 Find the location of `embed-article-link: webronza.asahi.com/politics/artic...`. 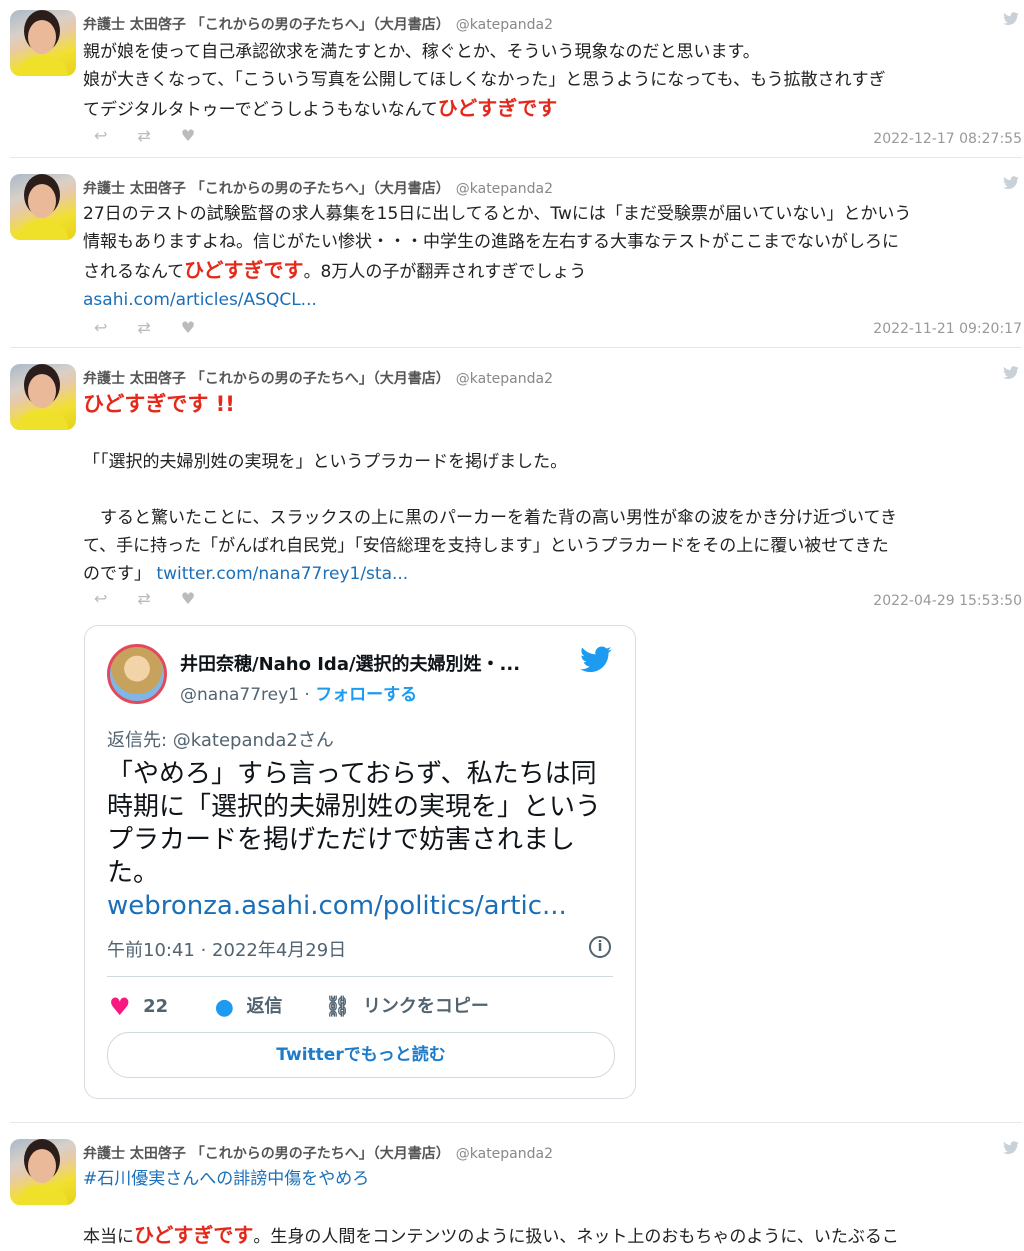

embed-article-link: webronza.asahi.com/politics/artic... is located at coordinates (362, 906).